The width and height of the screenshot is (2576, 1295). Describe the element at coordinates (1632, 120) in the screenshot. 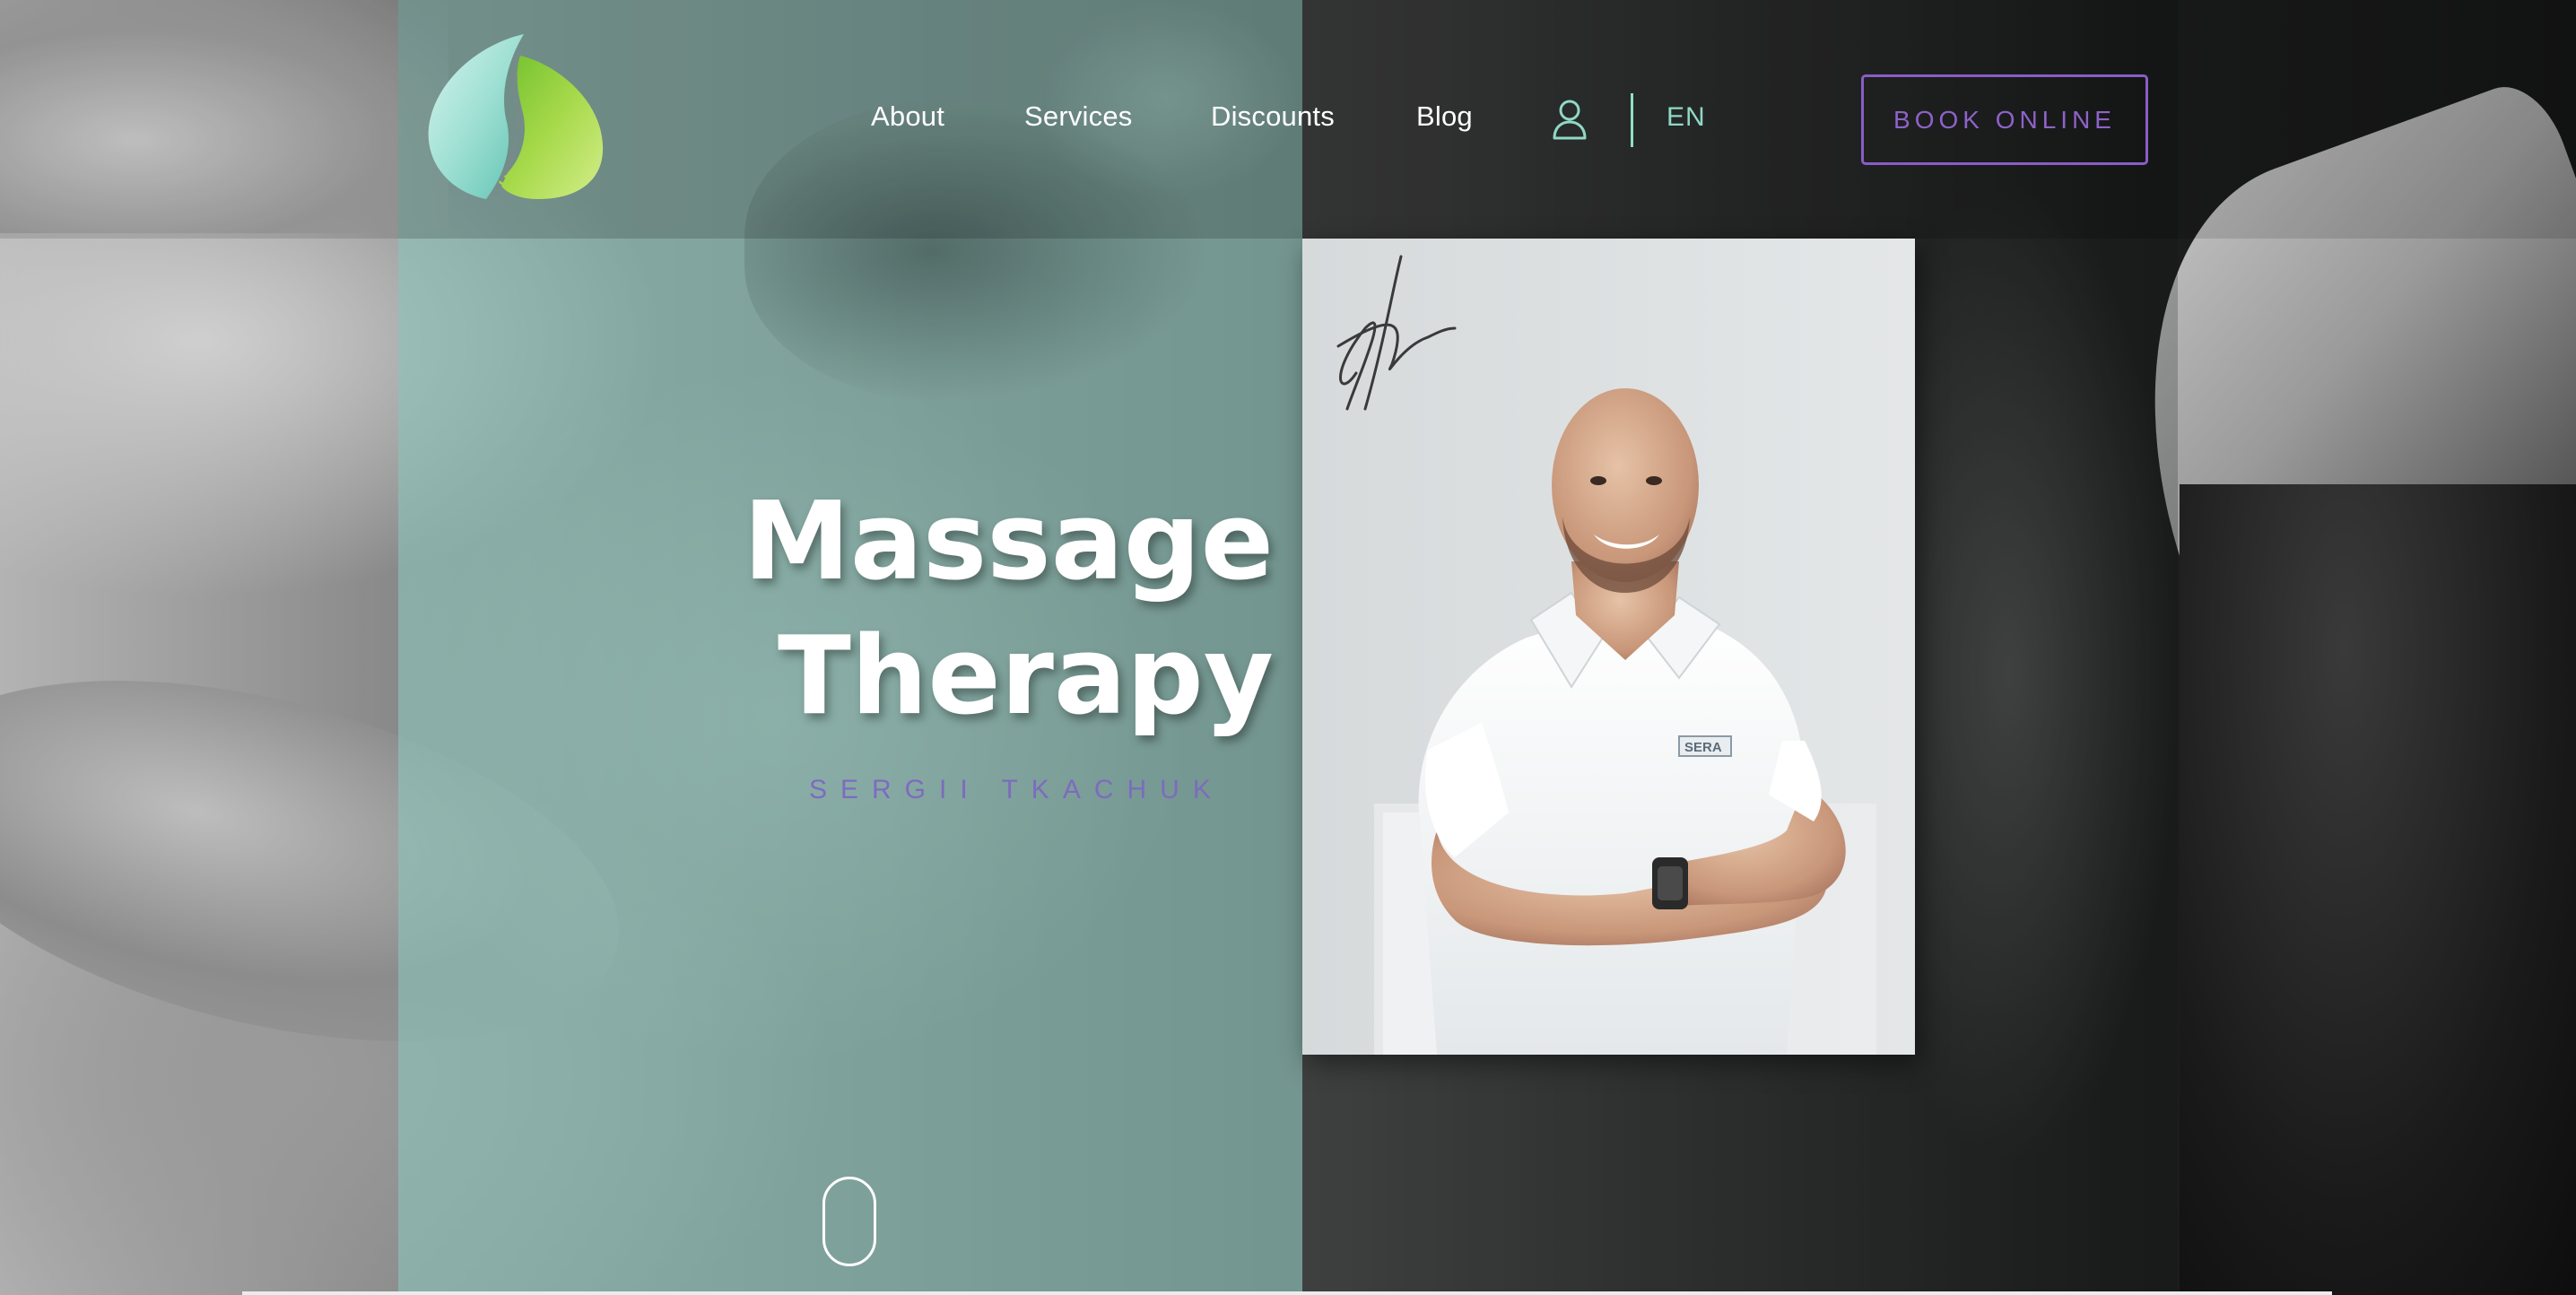

I see `nav-divider` at that location.